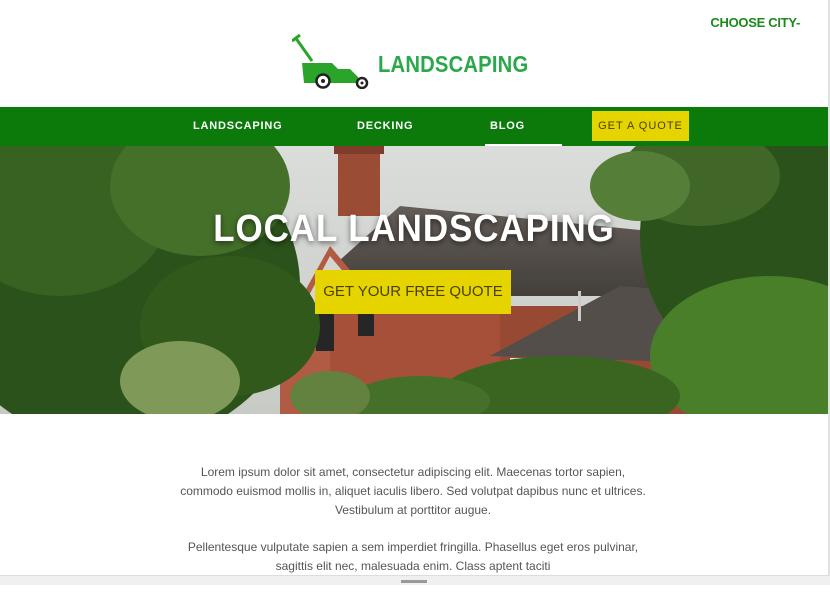  I want to click on choose-city-dropdown: CHOOSE CITY-, so click(755, 22).